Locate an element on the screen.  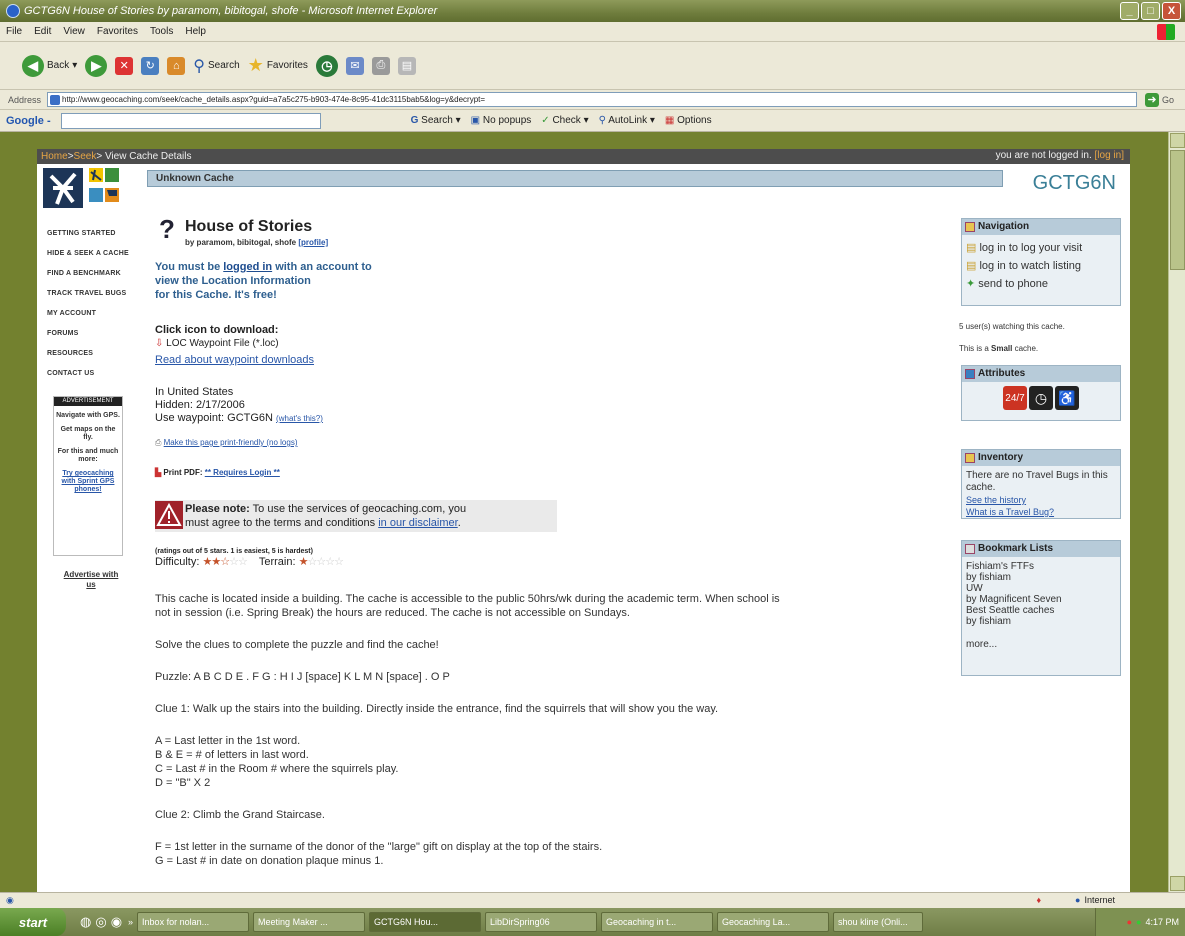
quick-launch-outlook-icon: ◎ is located at coordinates (100, 922).